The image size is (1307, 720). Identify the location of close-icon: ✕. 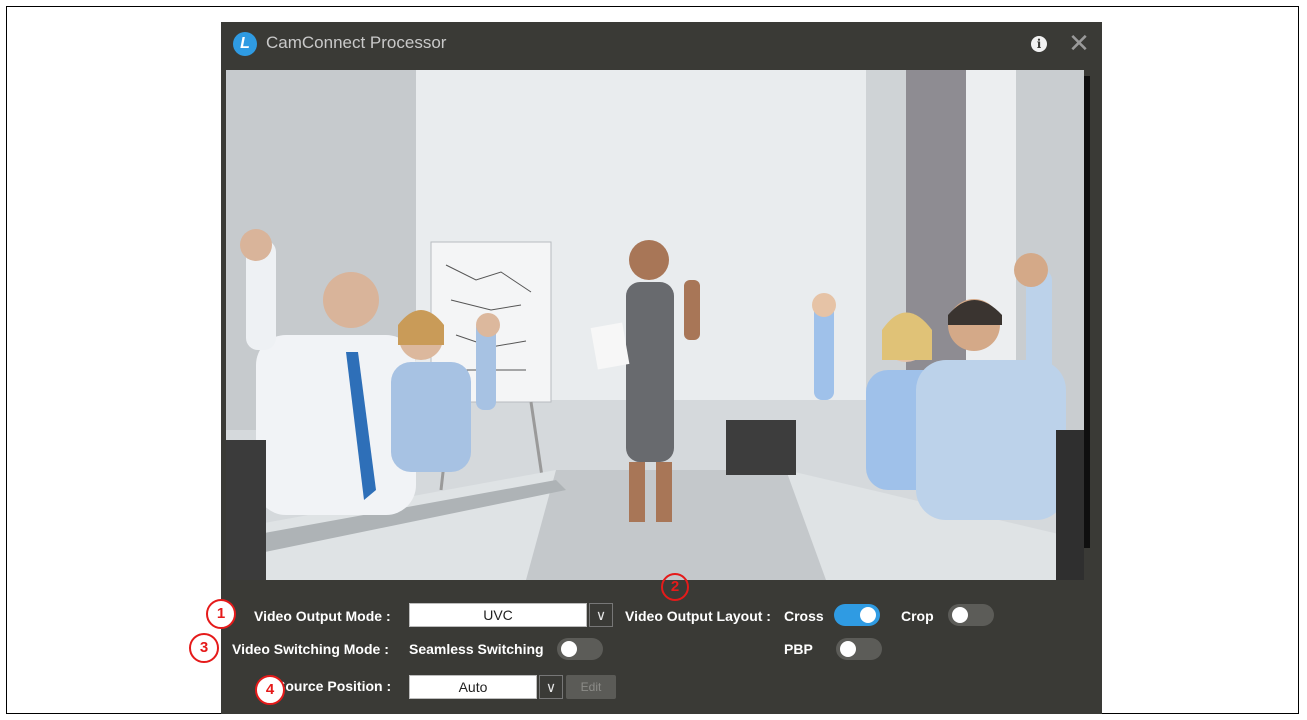
(1079, 43).